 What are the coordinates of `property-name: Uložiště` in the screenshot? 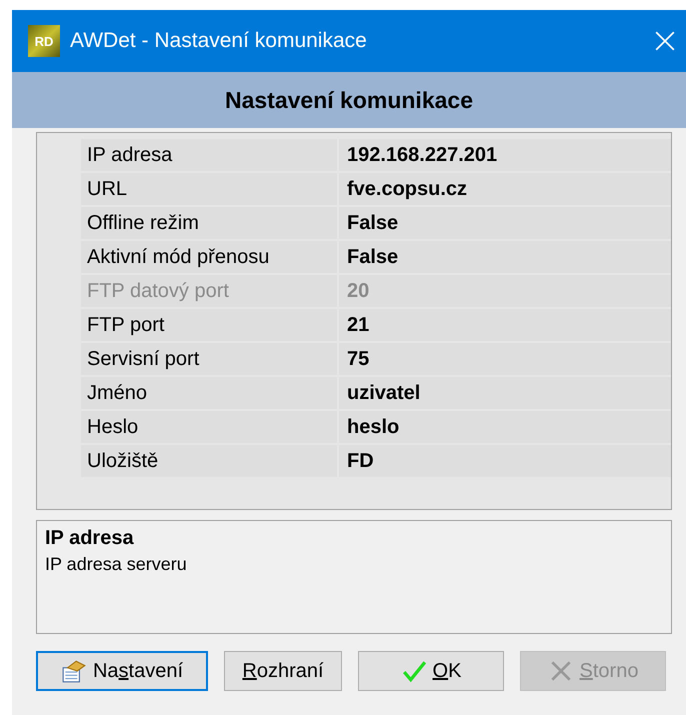 It's located at (209, 461).